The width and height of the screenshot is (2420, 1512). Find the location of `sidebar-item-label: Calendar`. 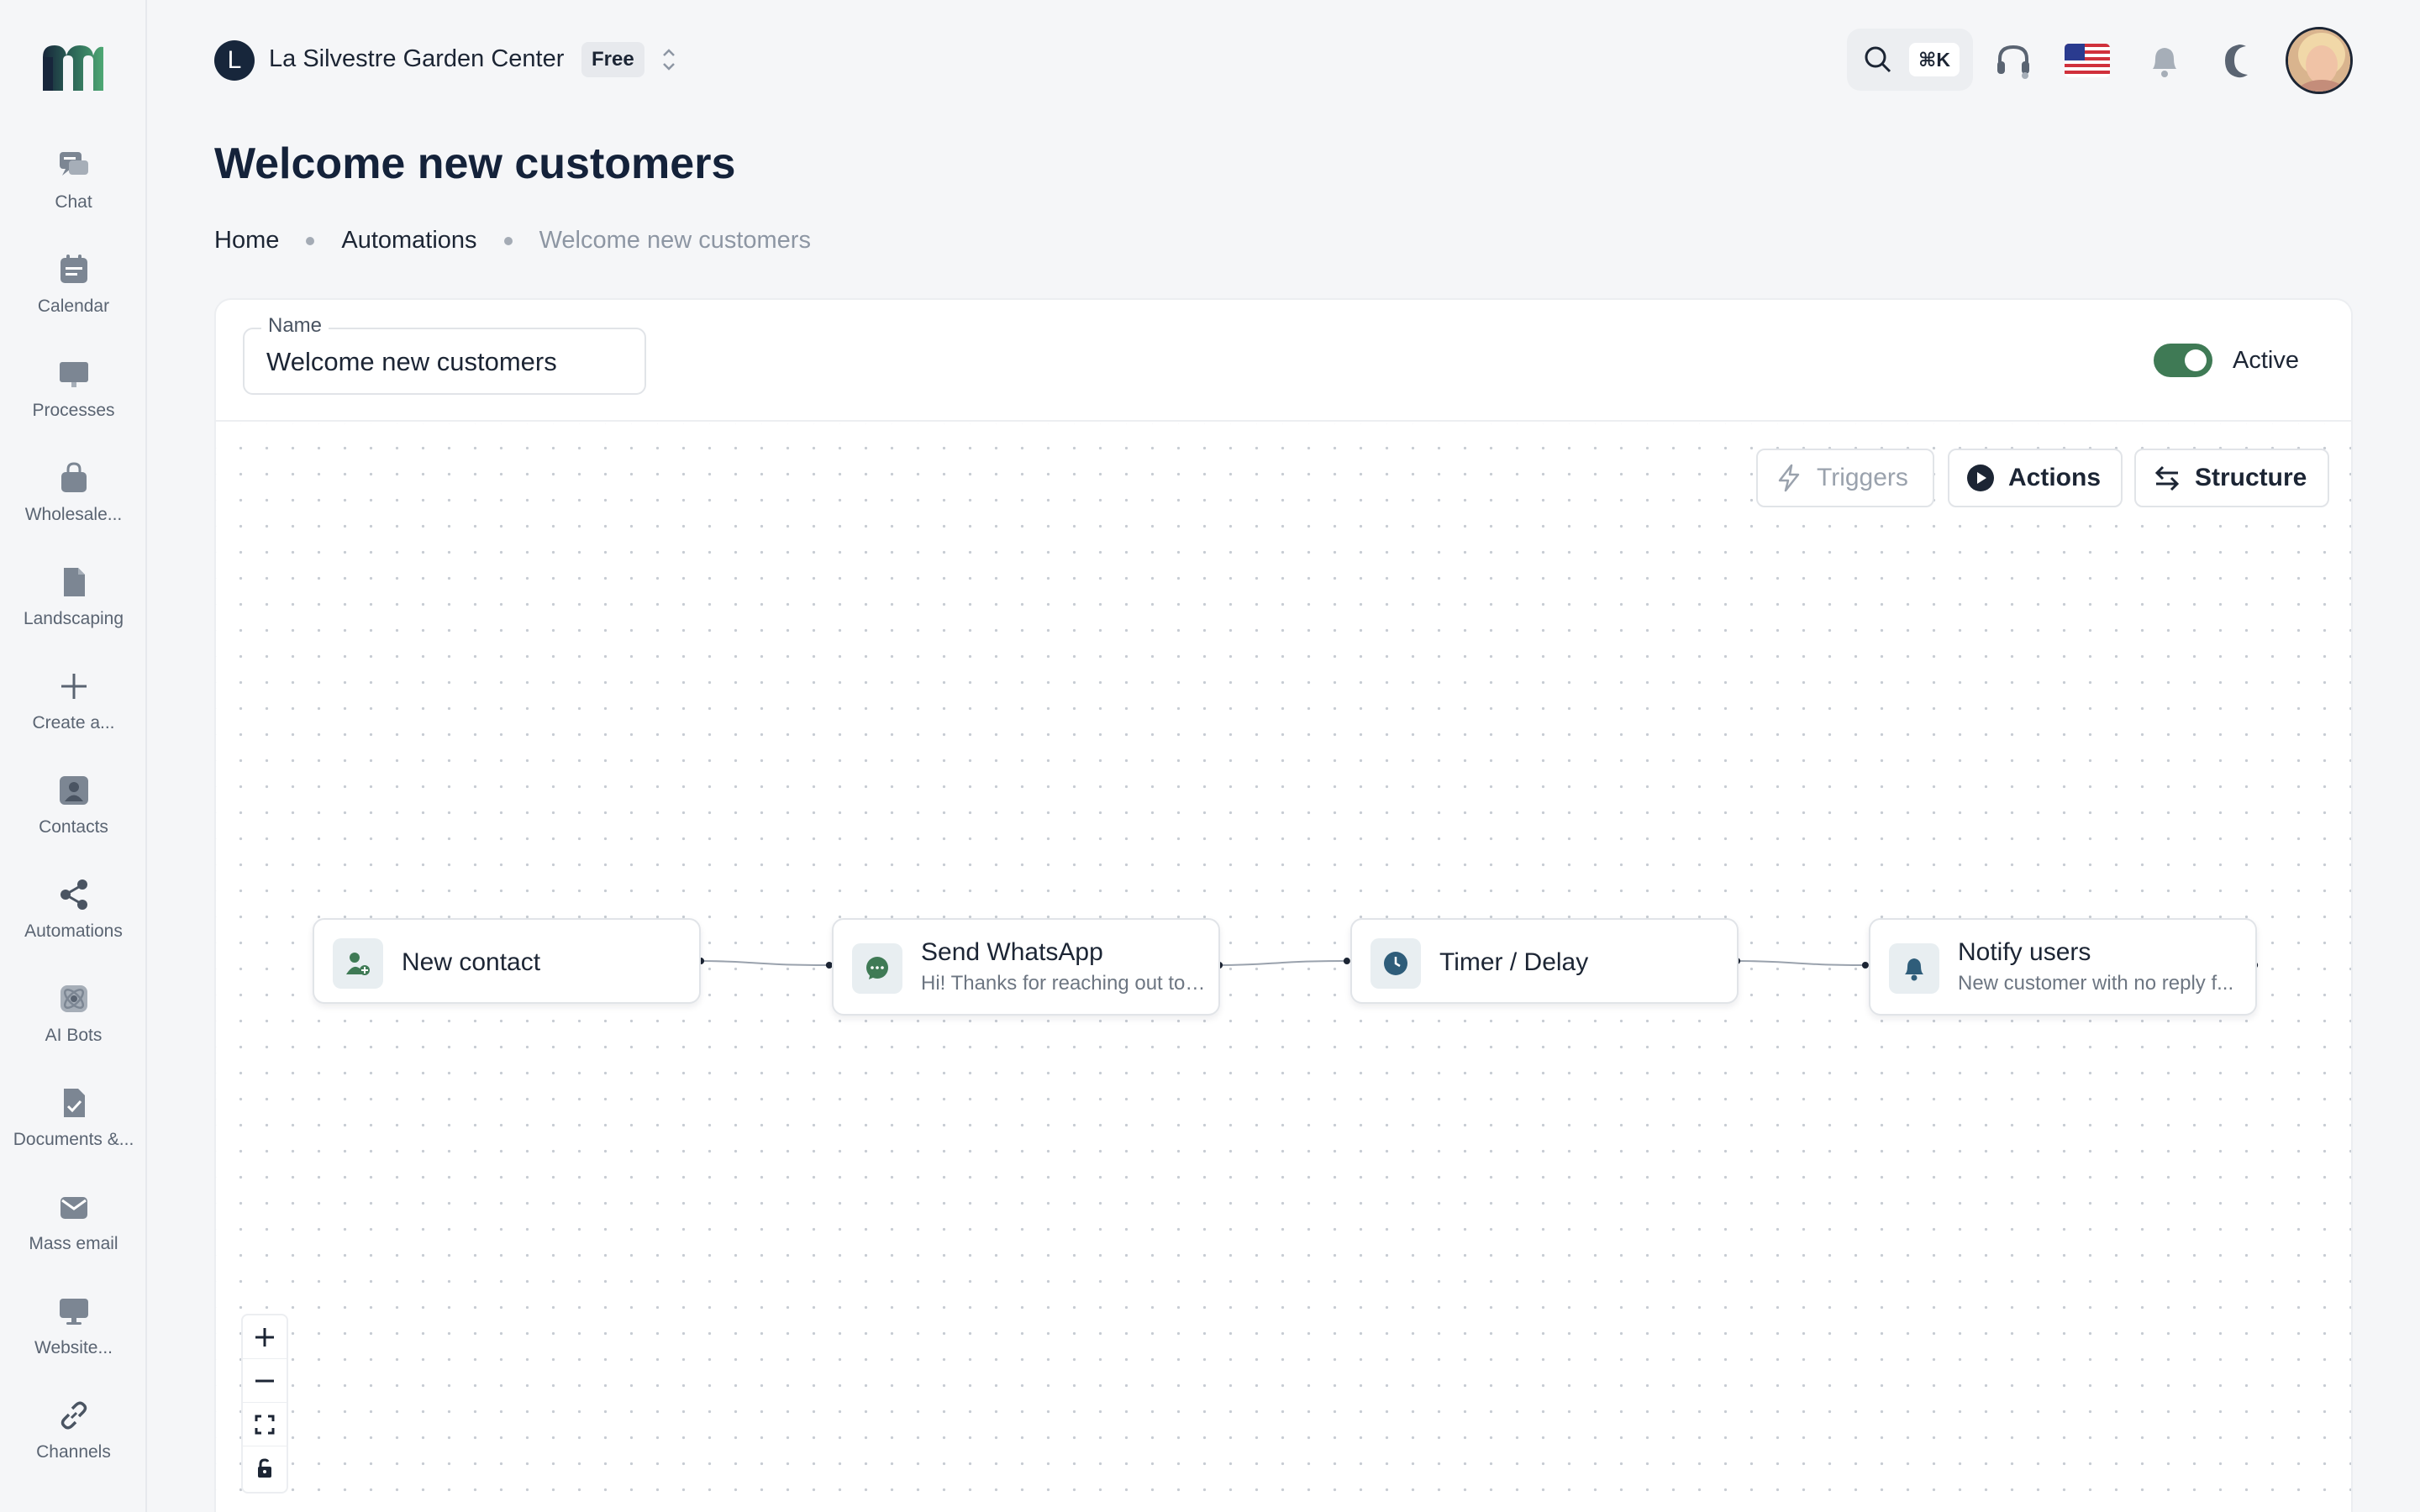

sidebar-item-label: Calendar is located at coordinates (73, 306).